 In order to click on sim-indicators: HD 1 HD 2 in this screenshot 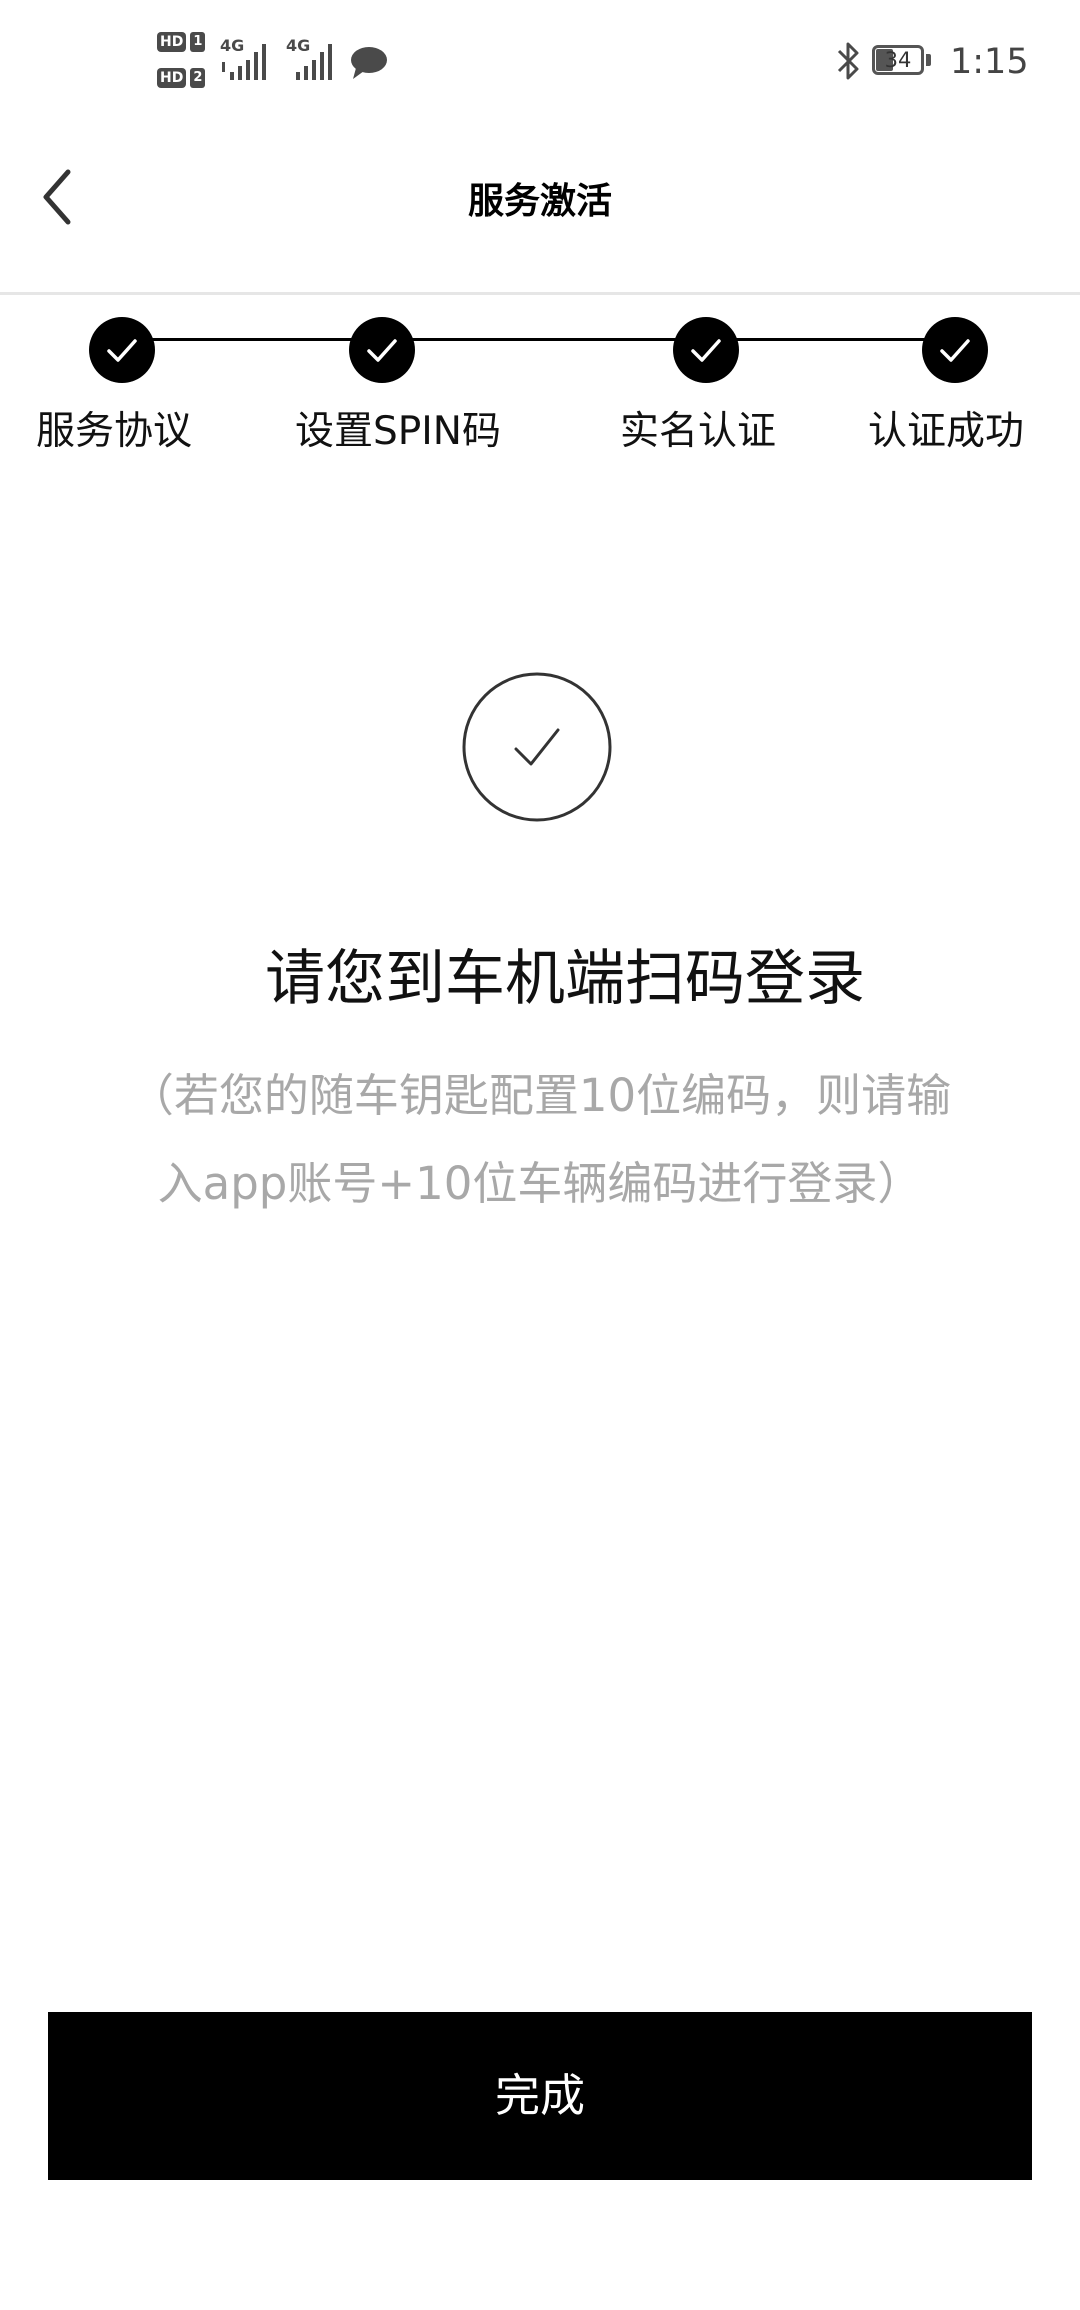, I will do `click(184, 61)`.